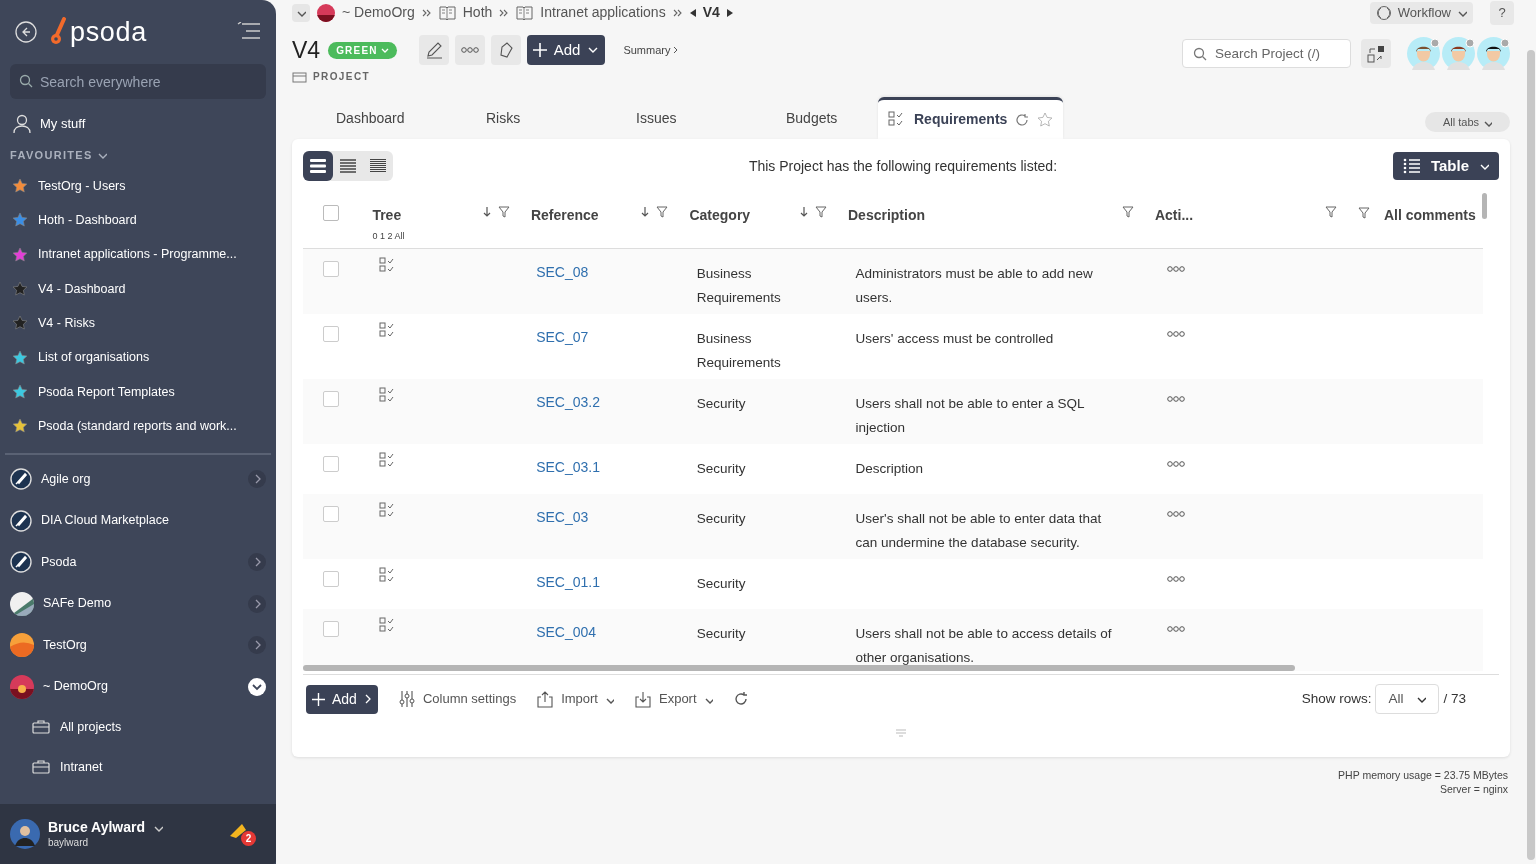 The height and width of the screenshot is (864, 1536). What do you see at coordinates (26, 32) in the screenshot?
I see `back-icon` at bounding box center [26, 32].